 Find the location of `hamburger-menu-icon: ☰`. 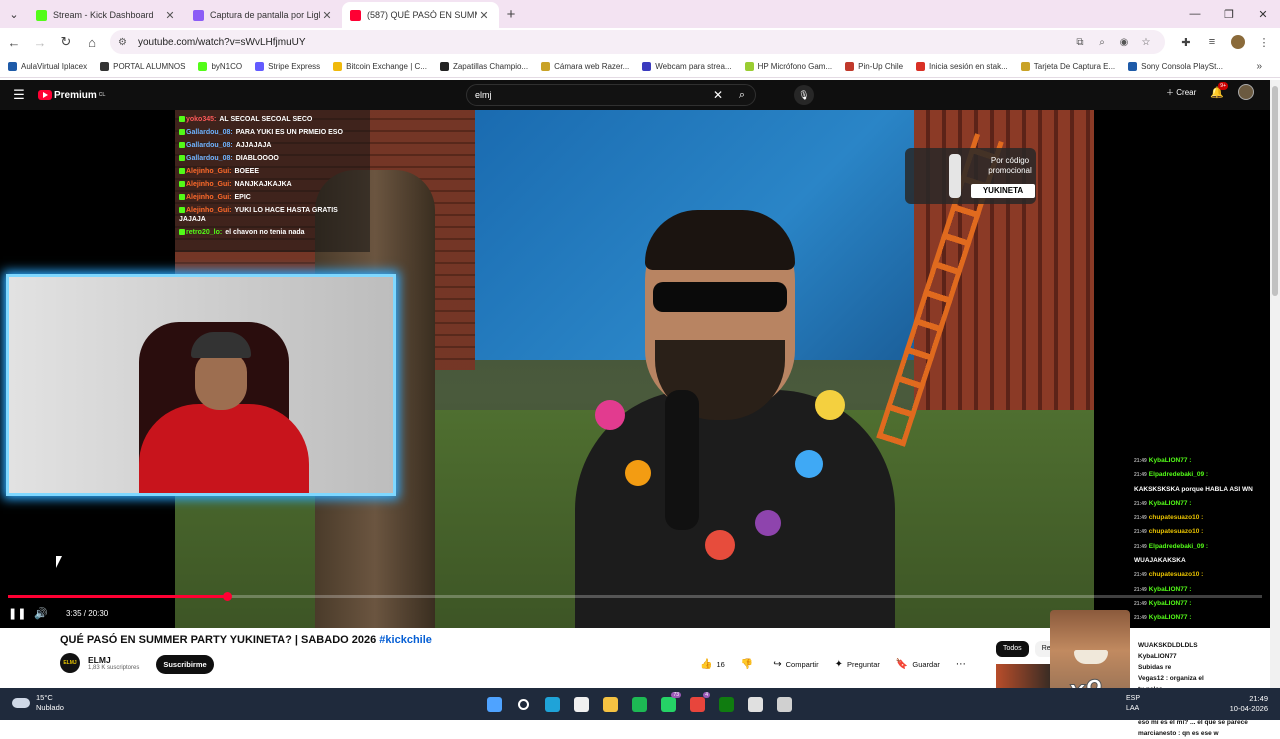

hamburger-menu-icon: ☰ is located at coordinates (19, 95).